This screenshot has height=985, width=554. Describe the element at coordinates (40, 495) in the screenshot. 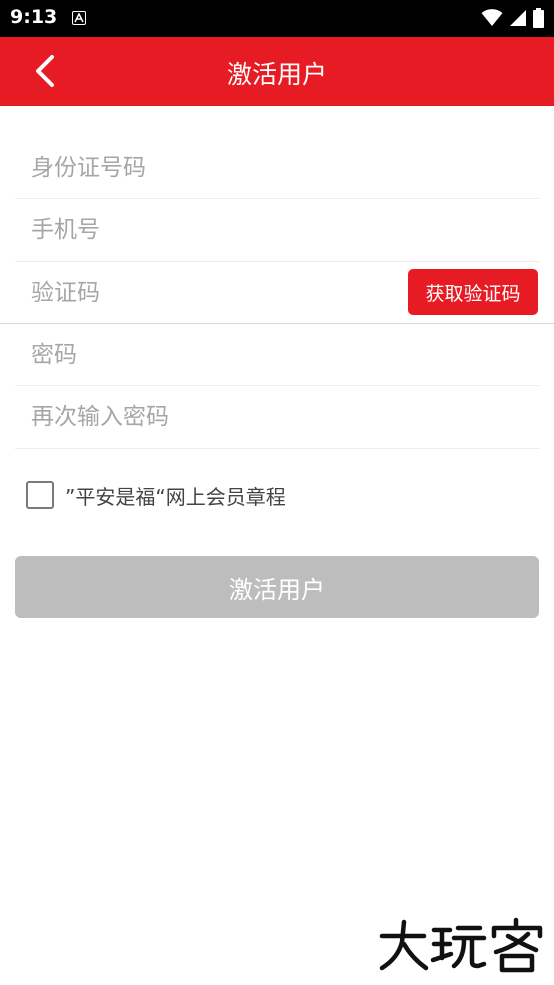

I see `agreement-checkbox` at that location.